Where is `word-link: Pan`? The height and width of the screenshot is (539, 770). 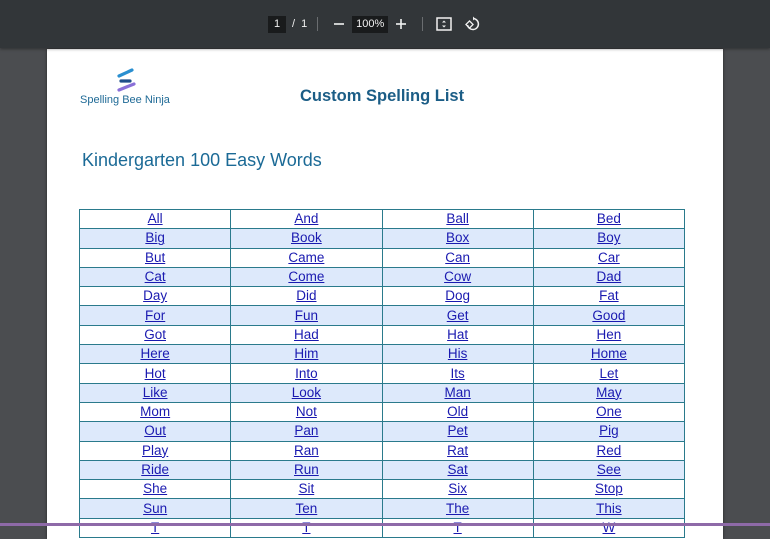 word-link: Pan is located at coordinates (306, 430).